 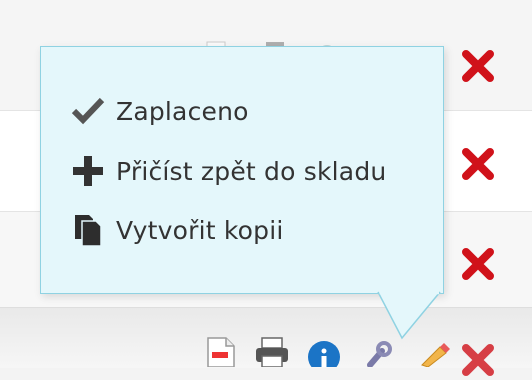 What do you see at coordinates (433, 355) in the screenshot?
I see `pencil-icon` at bounding box center [433, 355].